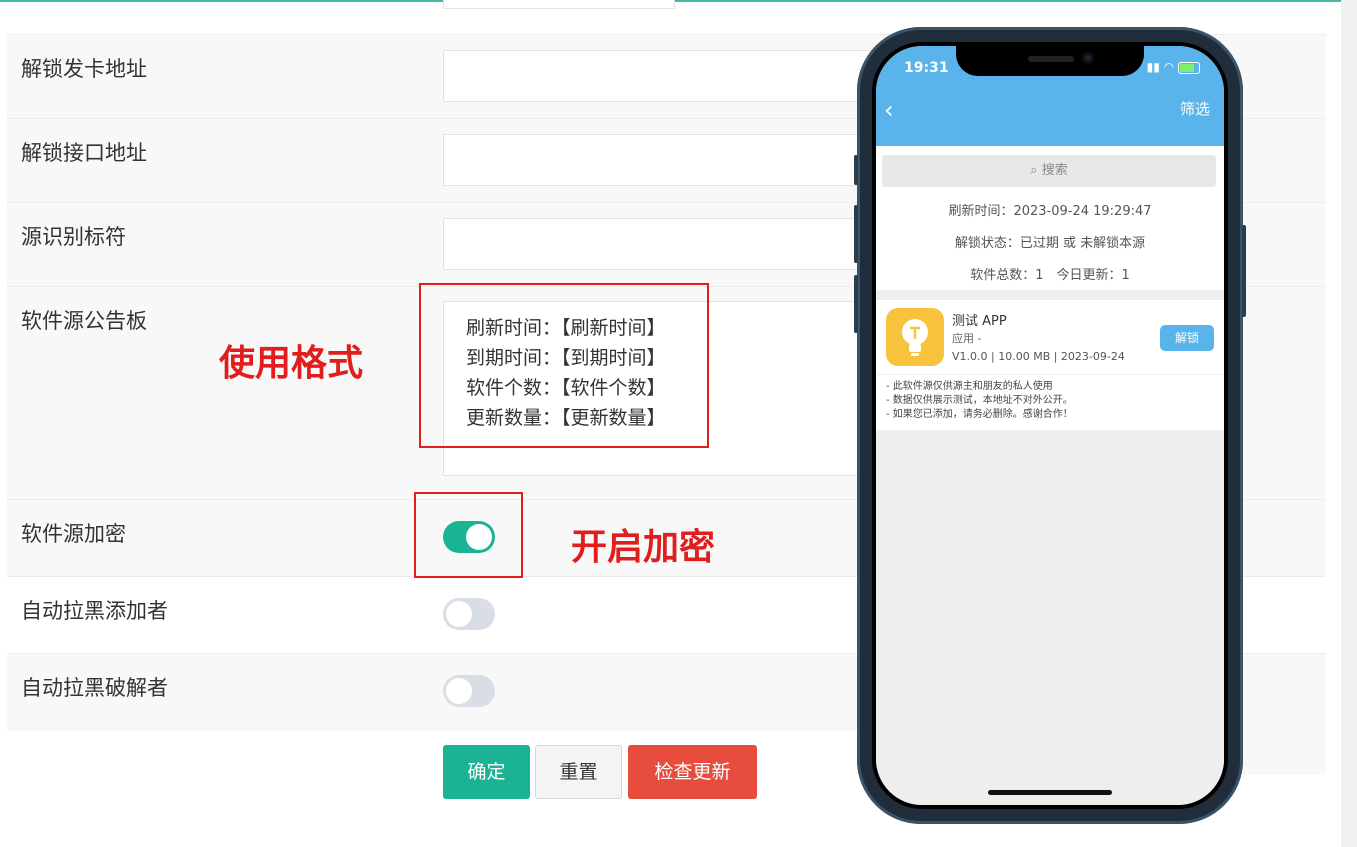 The height and width of the screenshot is (847, 1357). What do you see at coordinates (94, 611) in the screenshot?
I see `field-label: 自动拉黑添加者` at bounding box center [94, 611].